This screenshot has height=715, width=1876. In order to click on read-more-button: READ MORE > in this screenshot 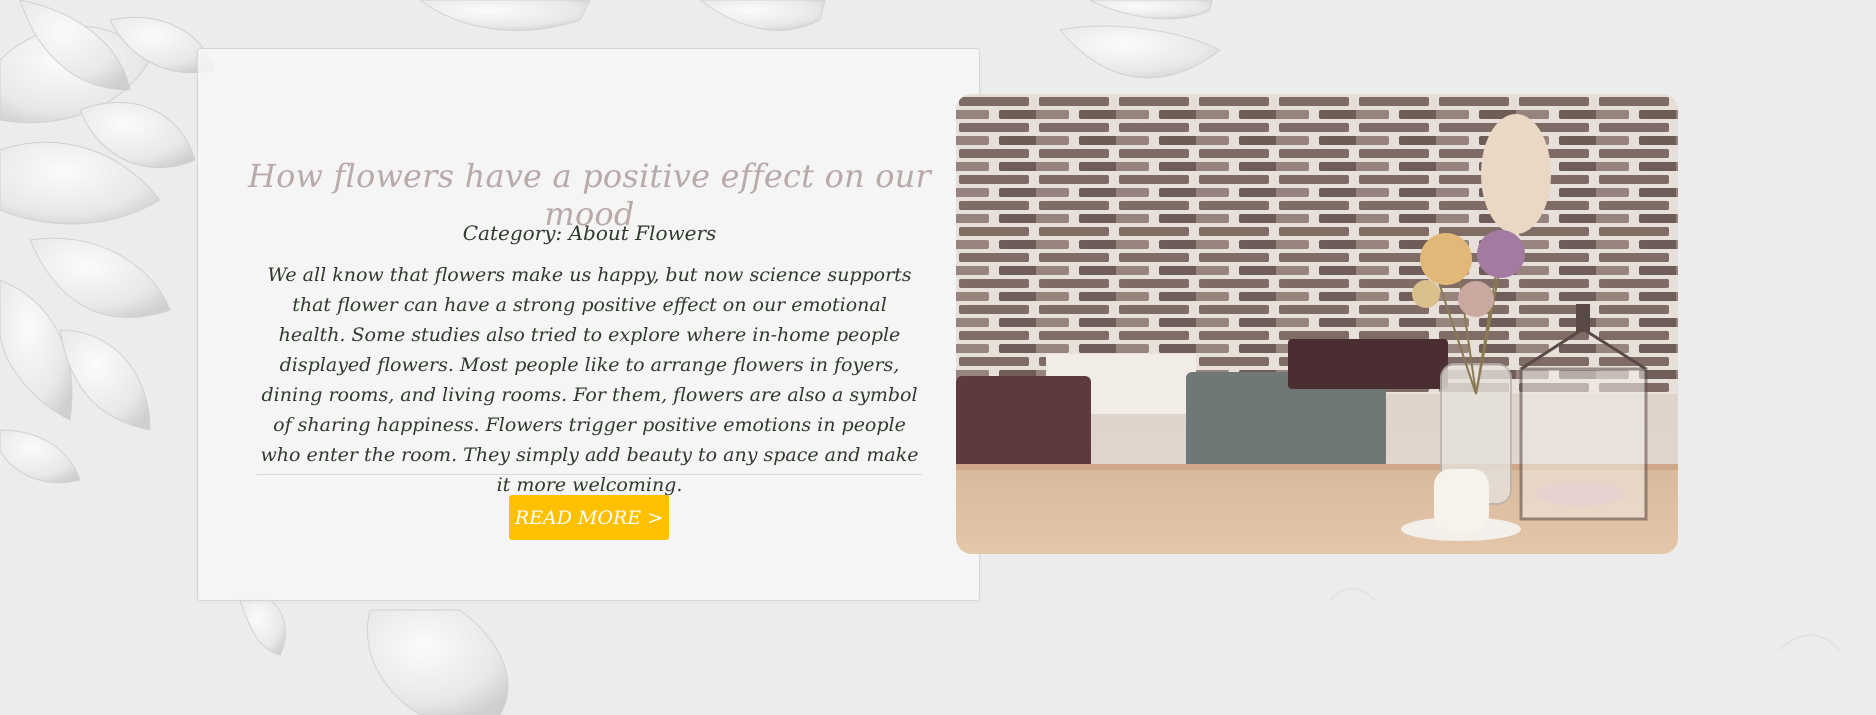, I will do `click(589, 517)`.